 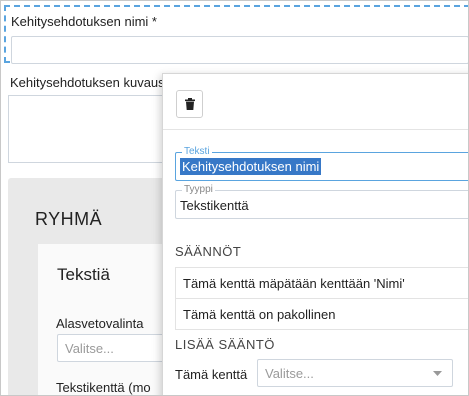 I want to click on rule-item: Tämä kenttä on pakollinen, so click(x=321, y=313).